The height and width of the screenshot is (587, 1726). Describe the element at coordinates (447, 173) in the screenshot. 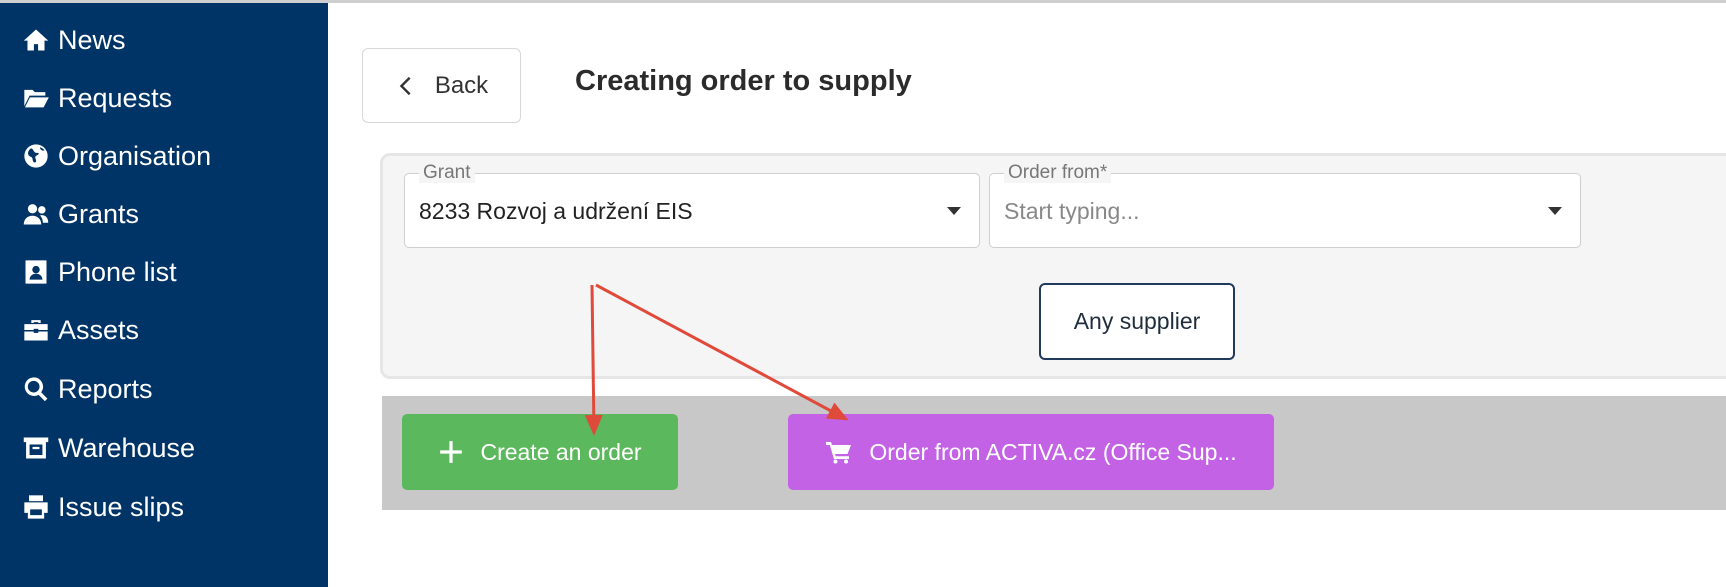

I see `grant-label: Grant` at that location.